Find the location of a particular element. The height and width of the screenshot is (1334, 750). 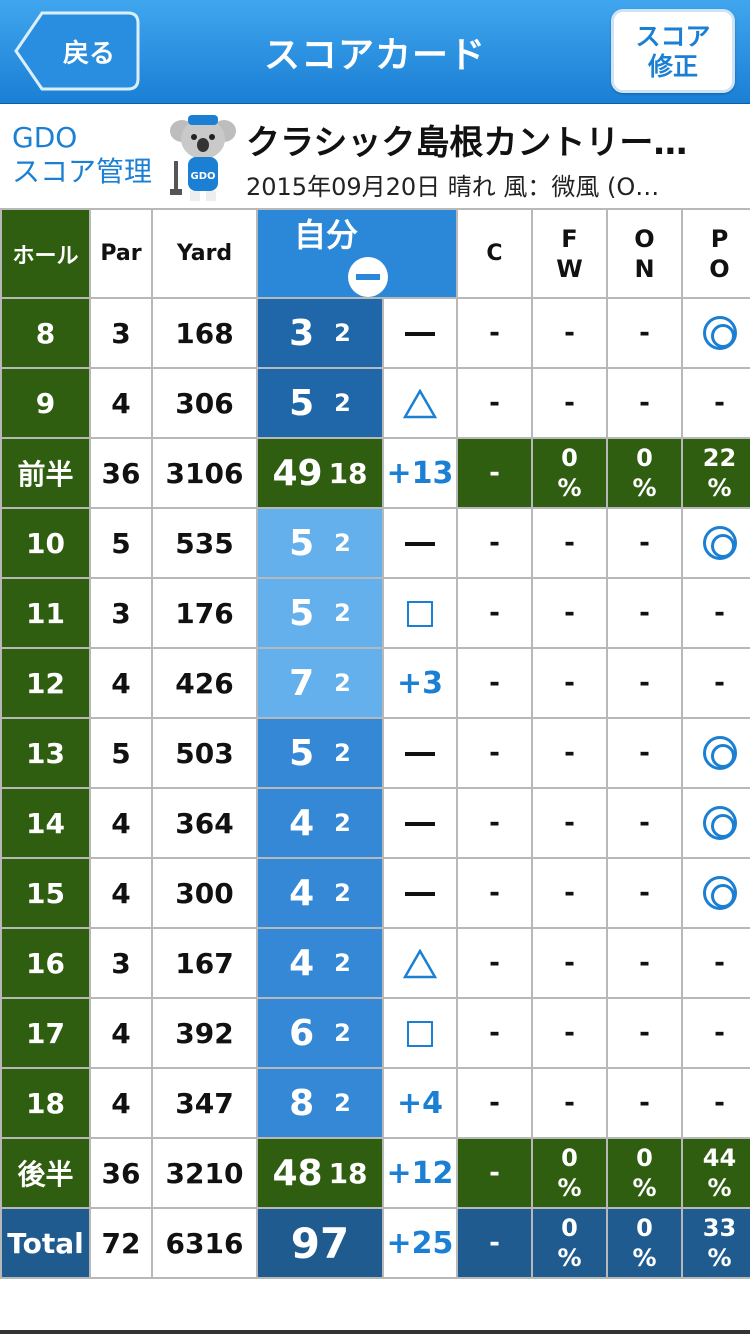

table-row: 17 4 392 6 2- - - - is located at coordinates (375, 1033).